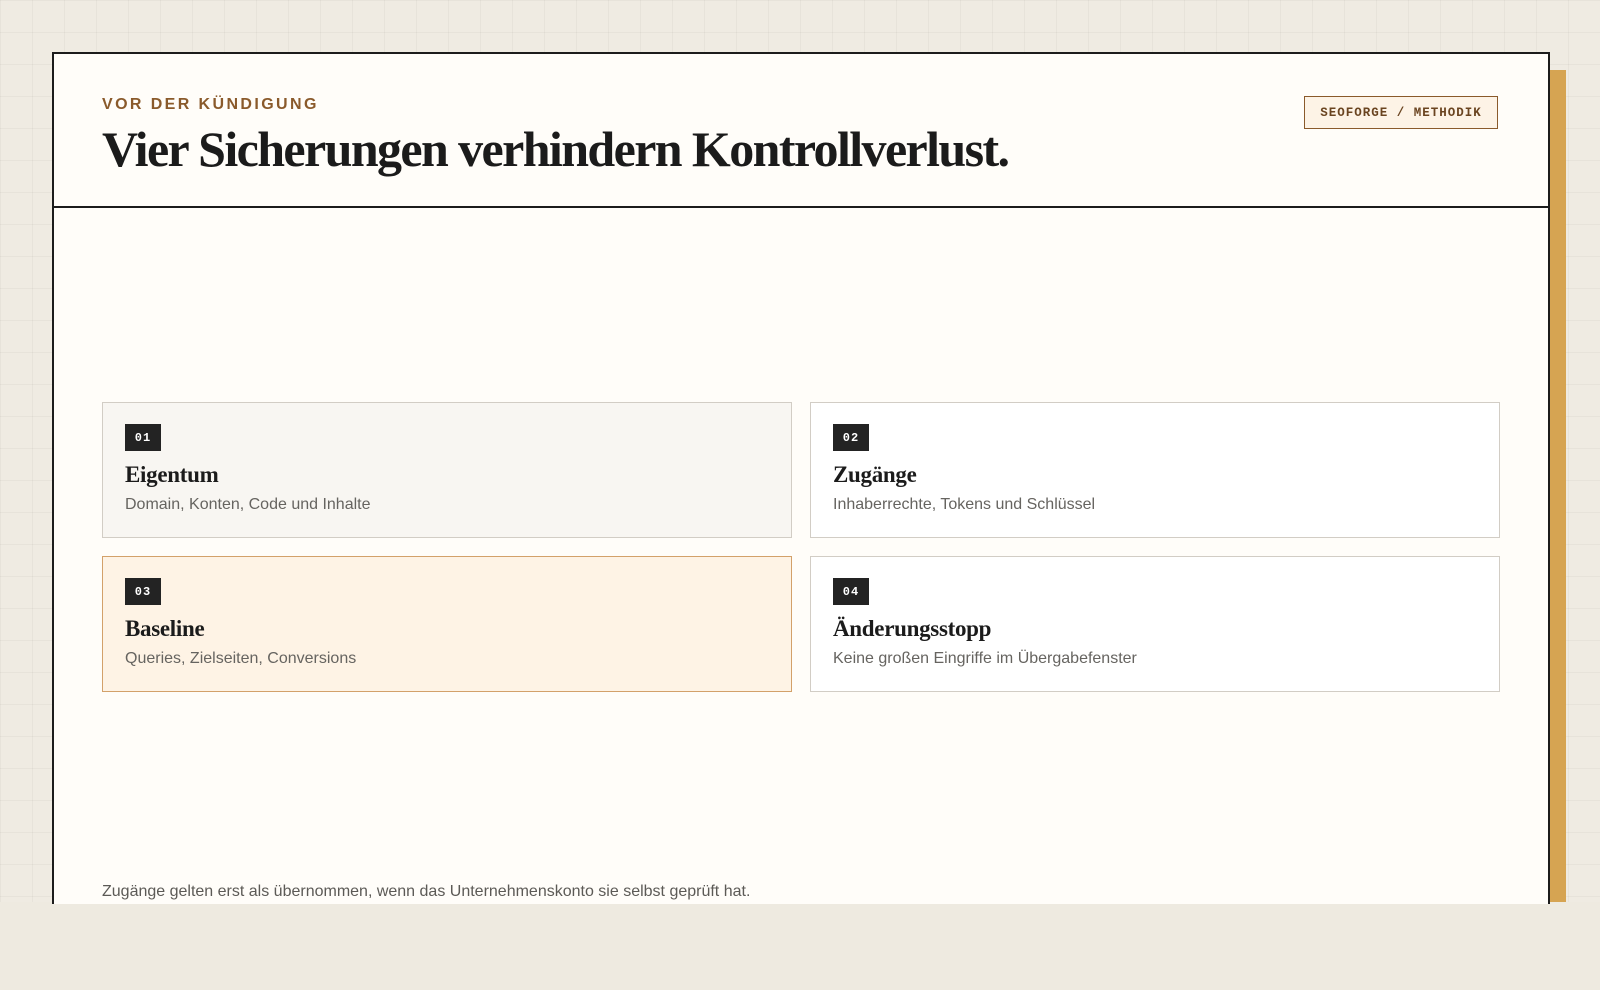 The image size is (1600, 990). What do you see at coordinates (165, 628) in the screenshot?
I see `card-title: Baseline` at bounding box center [165, 628].